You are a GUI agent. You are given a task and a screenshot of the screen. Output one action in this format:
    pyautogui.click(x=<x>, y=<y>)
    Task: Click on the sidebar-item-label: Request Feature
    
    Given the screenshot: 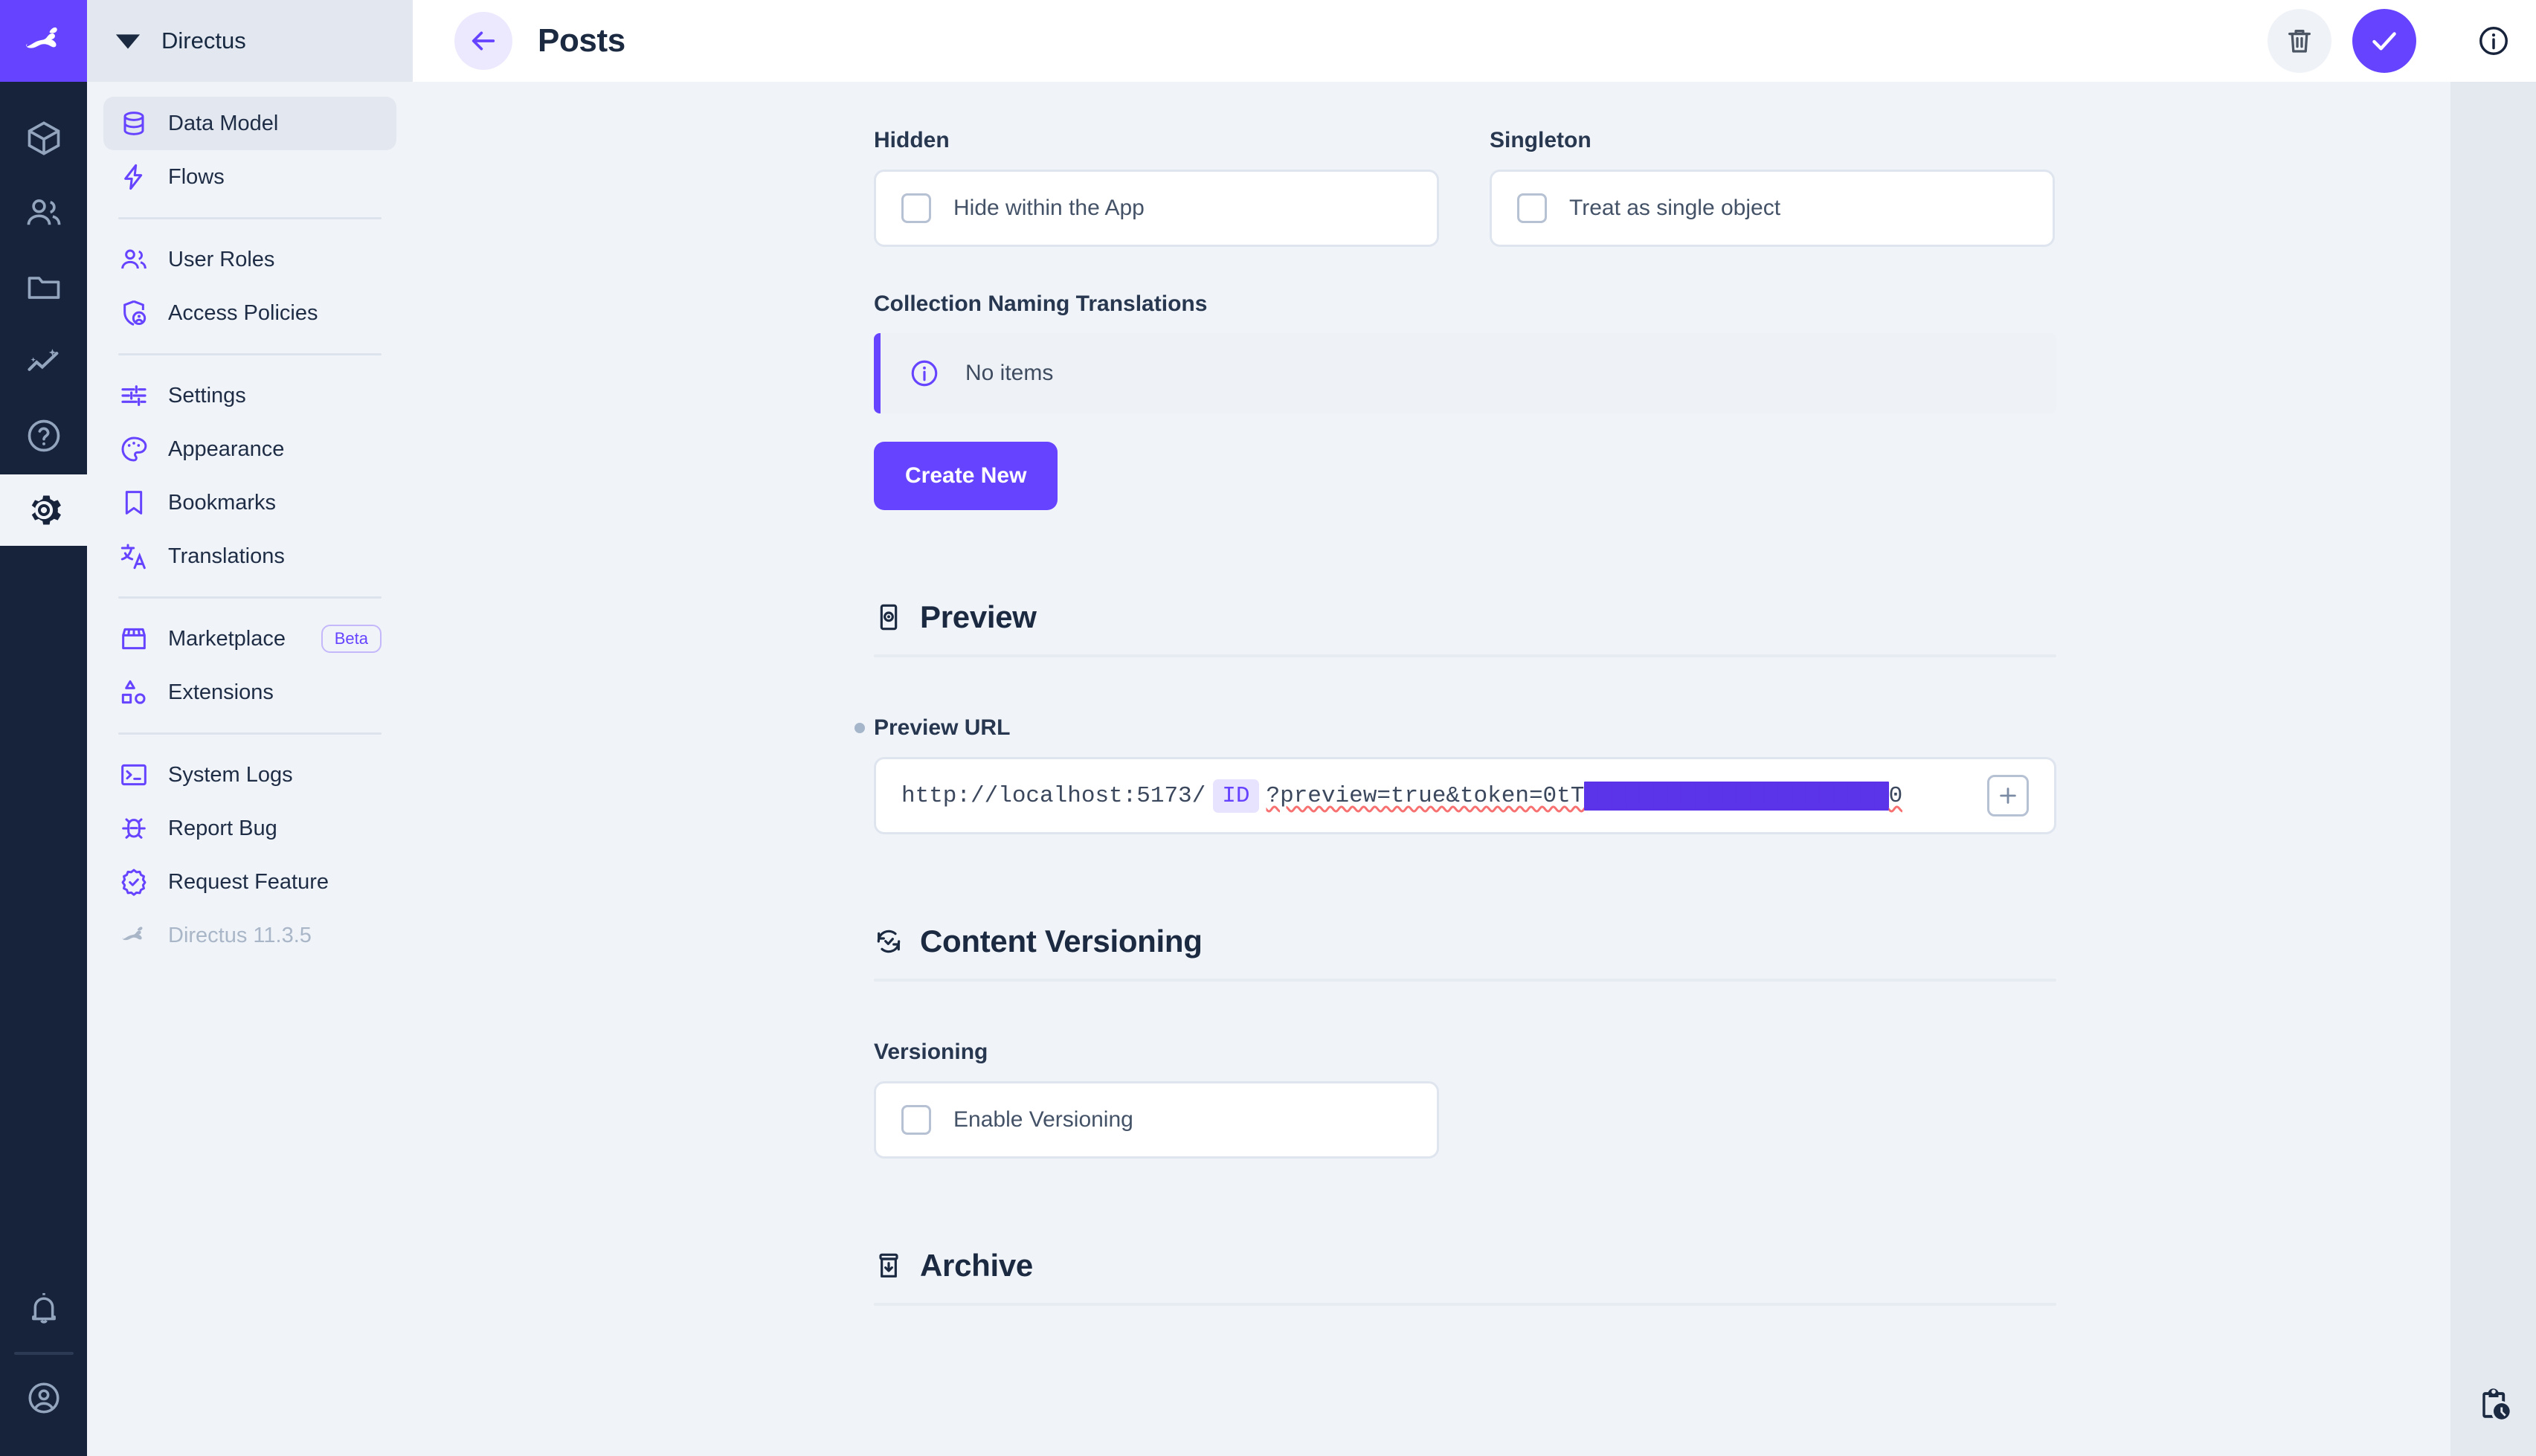 What is the action you would take?
    pyautogui.click(x=248, y=882)
    